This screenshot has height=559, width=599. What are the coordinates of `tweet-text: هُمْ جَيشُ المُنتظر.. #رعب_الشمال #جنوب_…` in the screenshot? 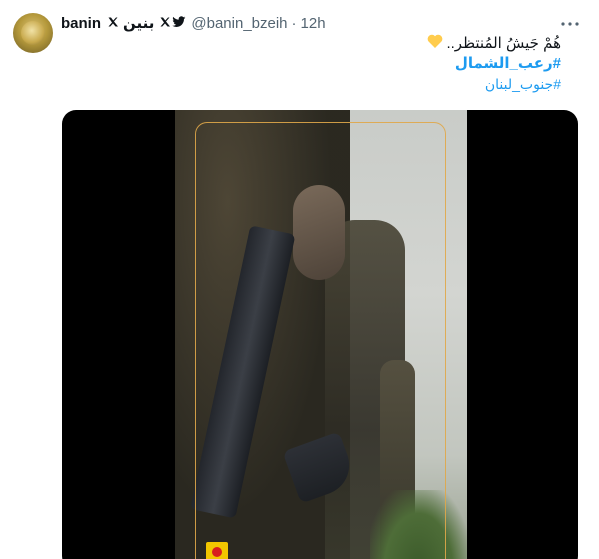 It's located at (494, 64).